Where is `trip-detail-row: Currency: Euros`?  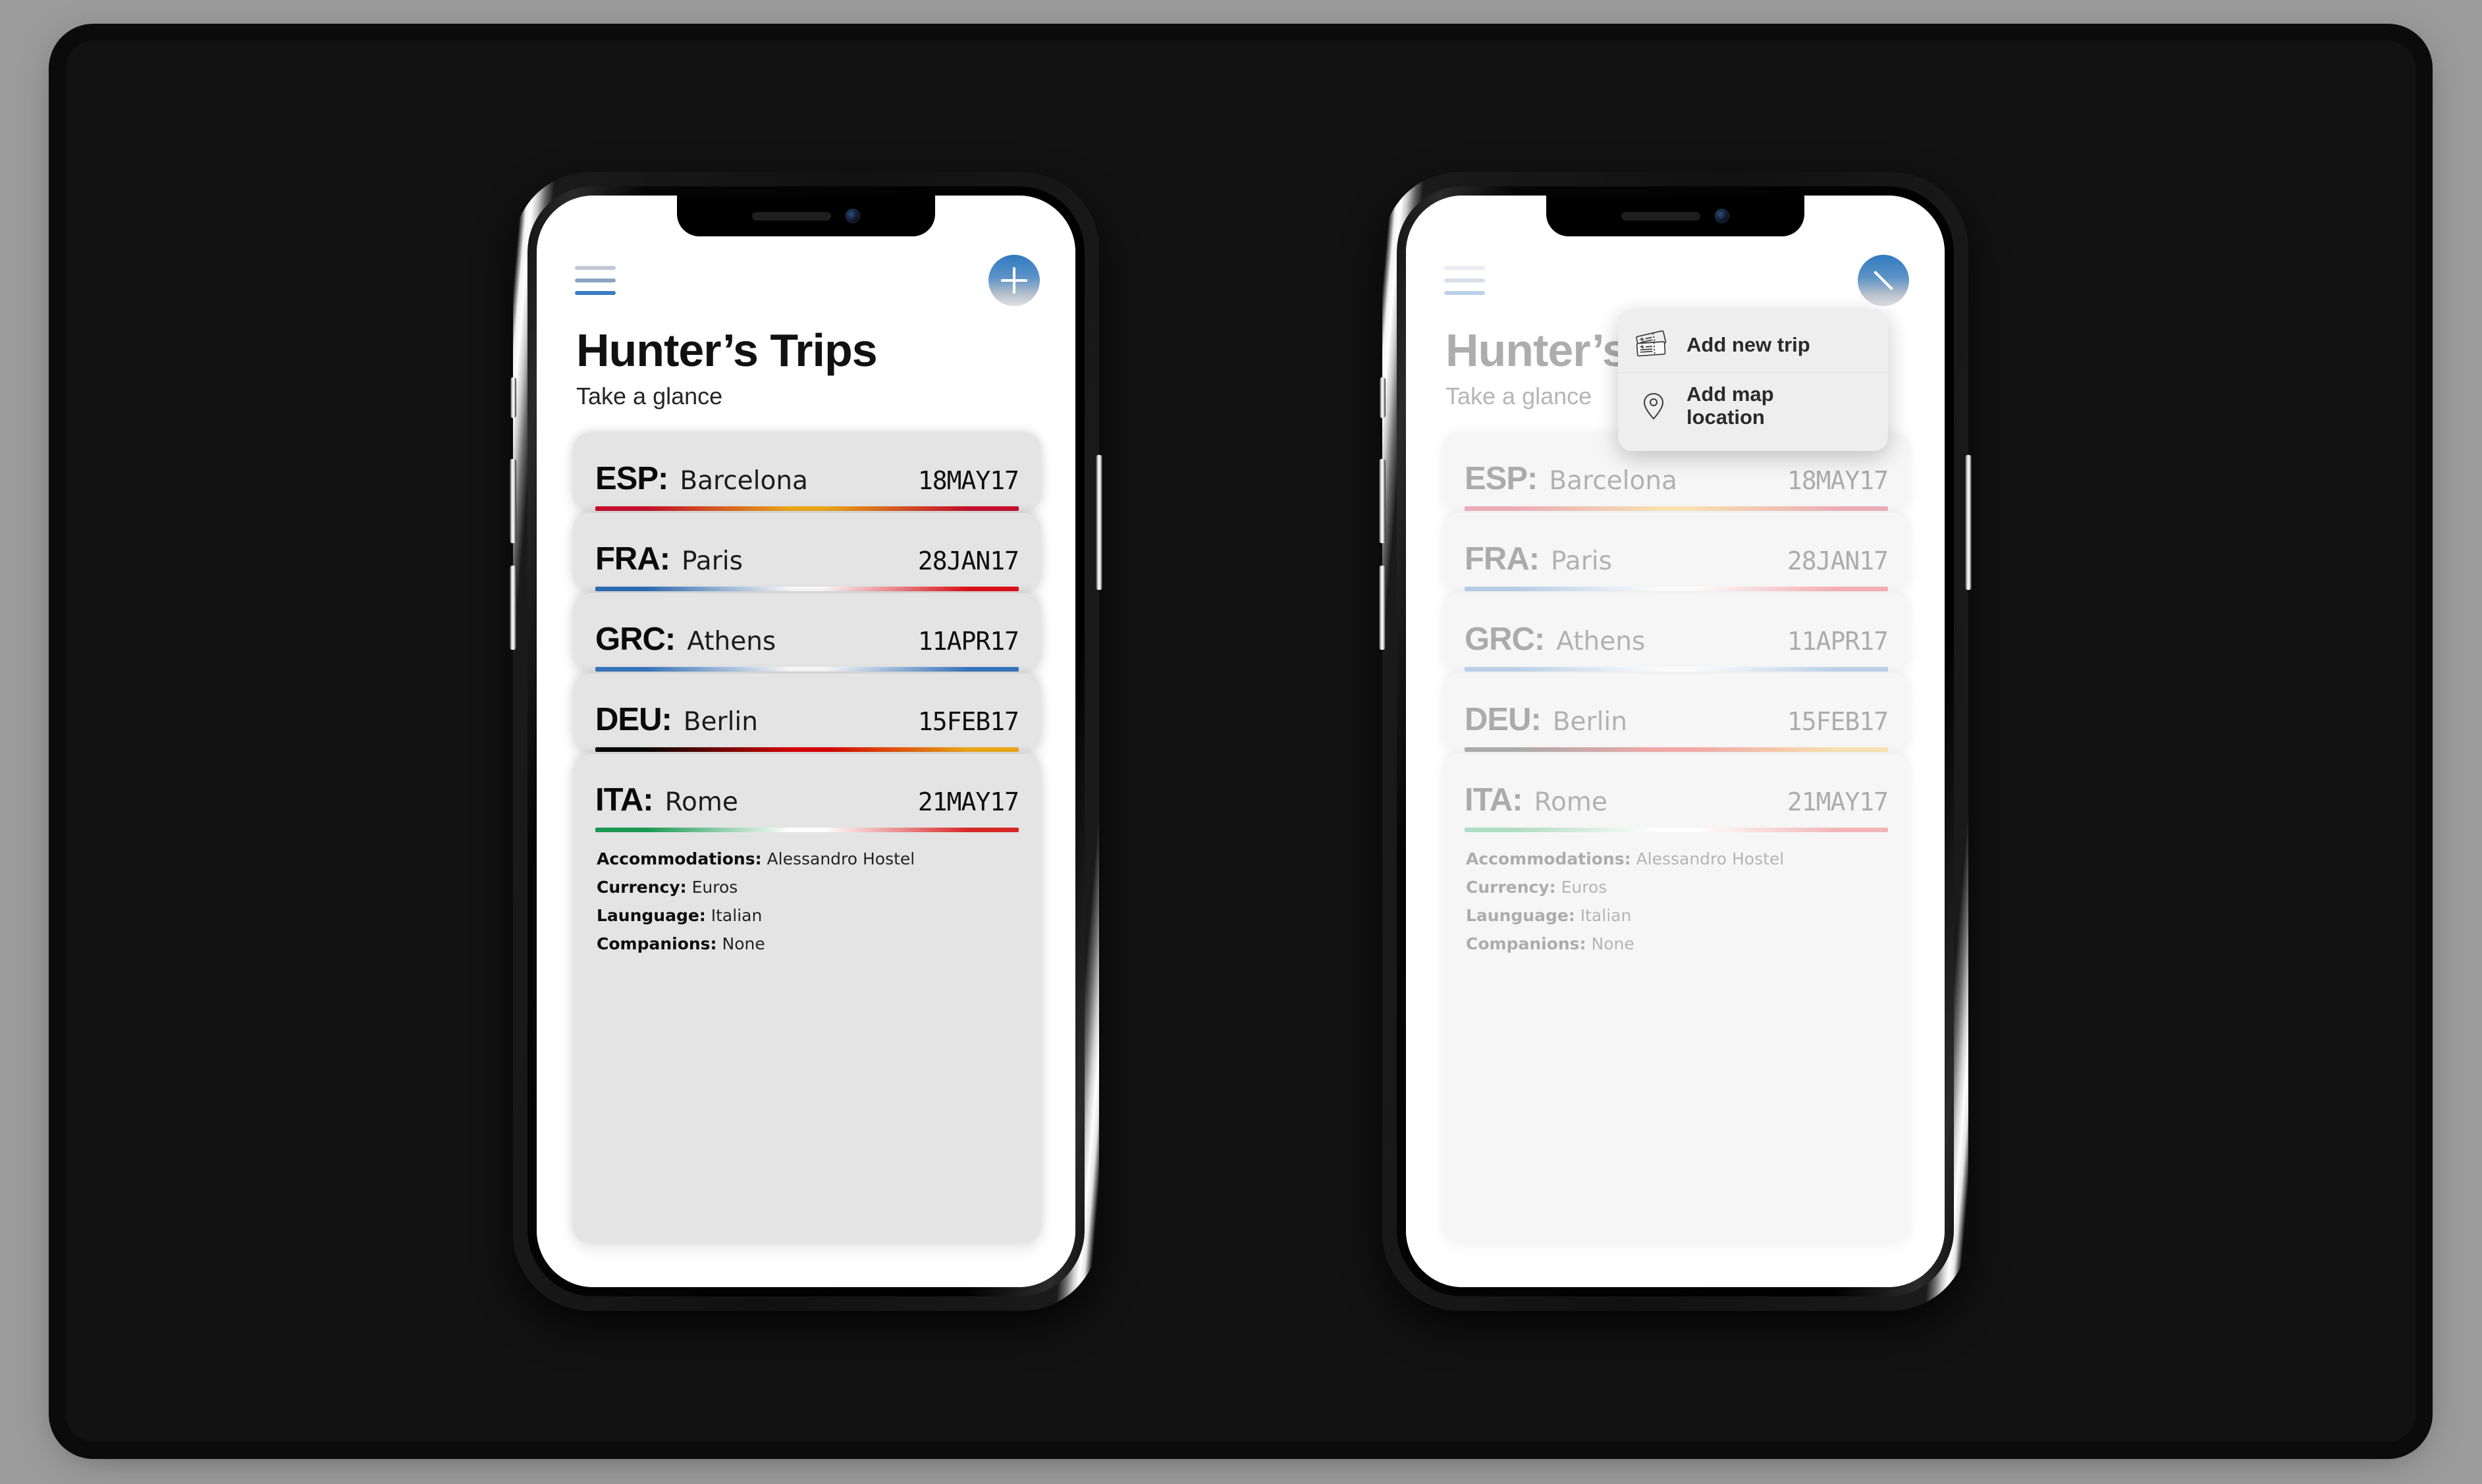 trip-detail-row: Currency: Euros is located at coordinates (807, 887).